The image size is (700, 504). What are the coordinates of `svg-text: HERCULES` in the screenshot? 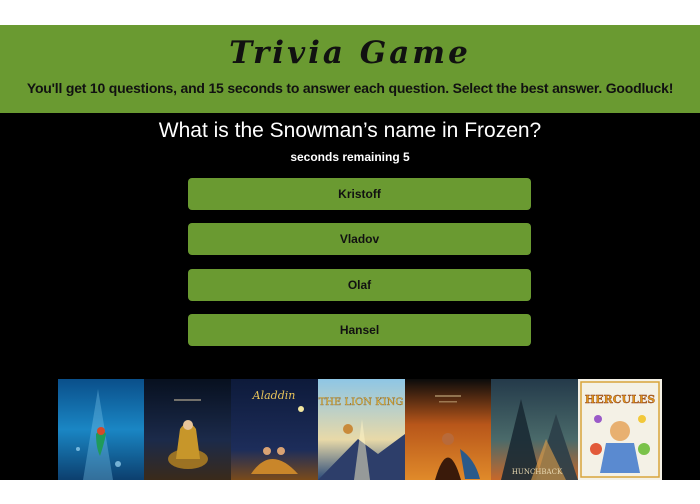 It's located at (620, 399).